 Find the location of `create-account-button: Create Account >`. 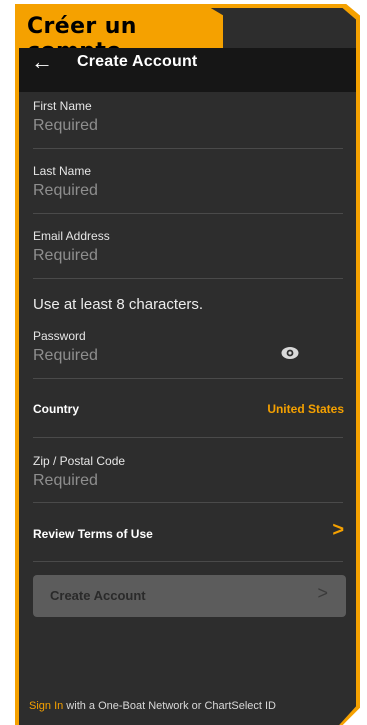

create-account-button: Create Account > is located at coordinates (189, 596).